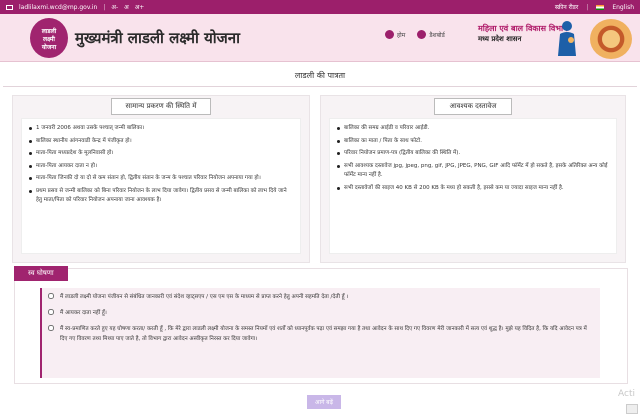 This screenshot has width=640, height=416. What do you see at coordinates (161, 106) in the screenshot?
I see `general-conditions-title: सामान्य प्रकरण की स्थिति में` at bounding box center [161, 106].